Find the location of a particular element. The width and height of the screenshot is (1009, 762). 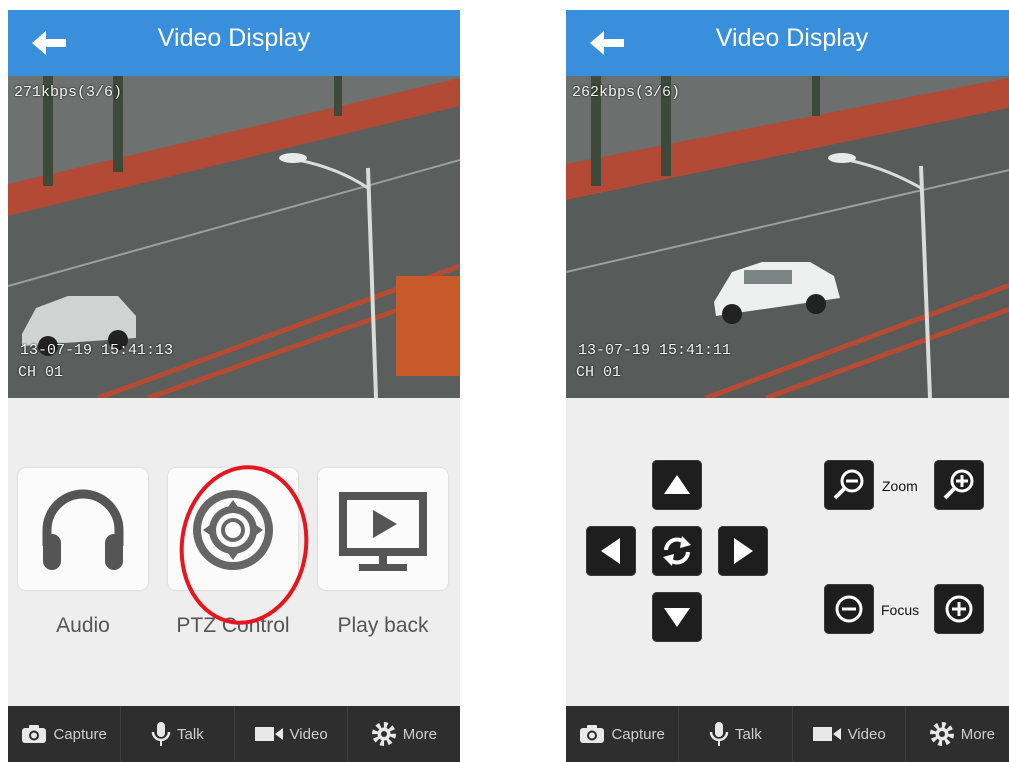

auto-rotate-button is located at coordinates (677, 551).